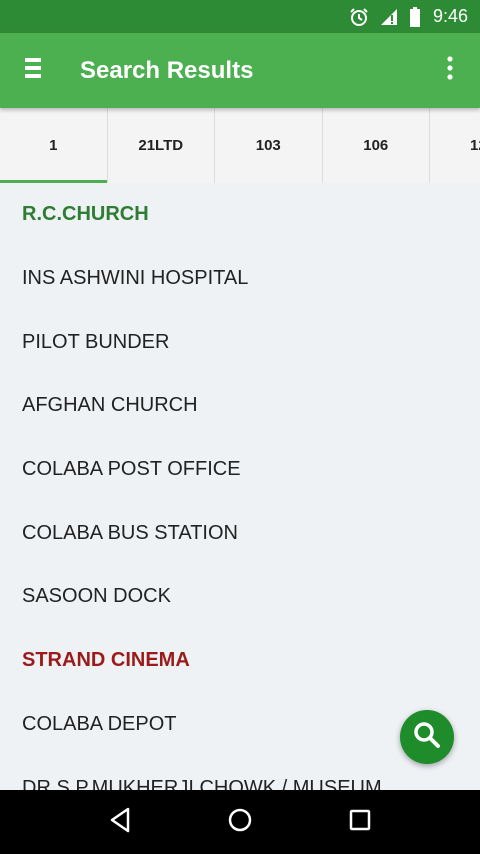 This screenshot has width=480, height=854. I want to click on tab-route-1: 1, so click(54, 145).